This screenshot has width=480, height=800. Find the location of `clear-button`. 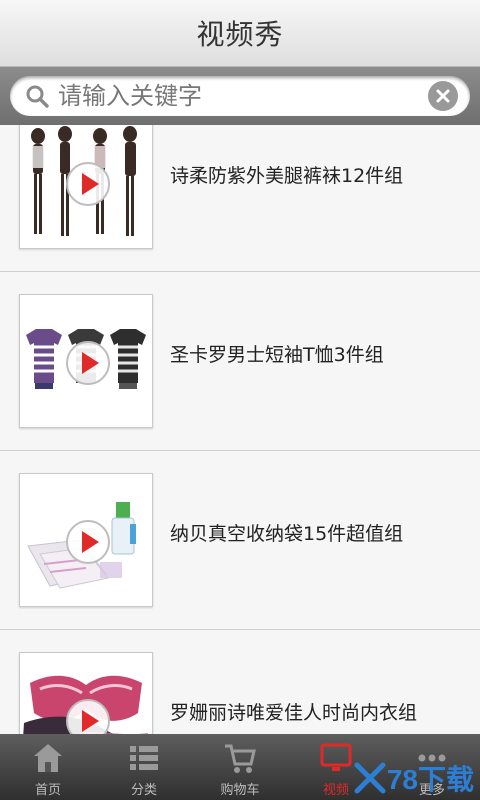

clear-button is located at coordinates (443, 96).